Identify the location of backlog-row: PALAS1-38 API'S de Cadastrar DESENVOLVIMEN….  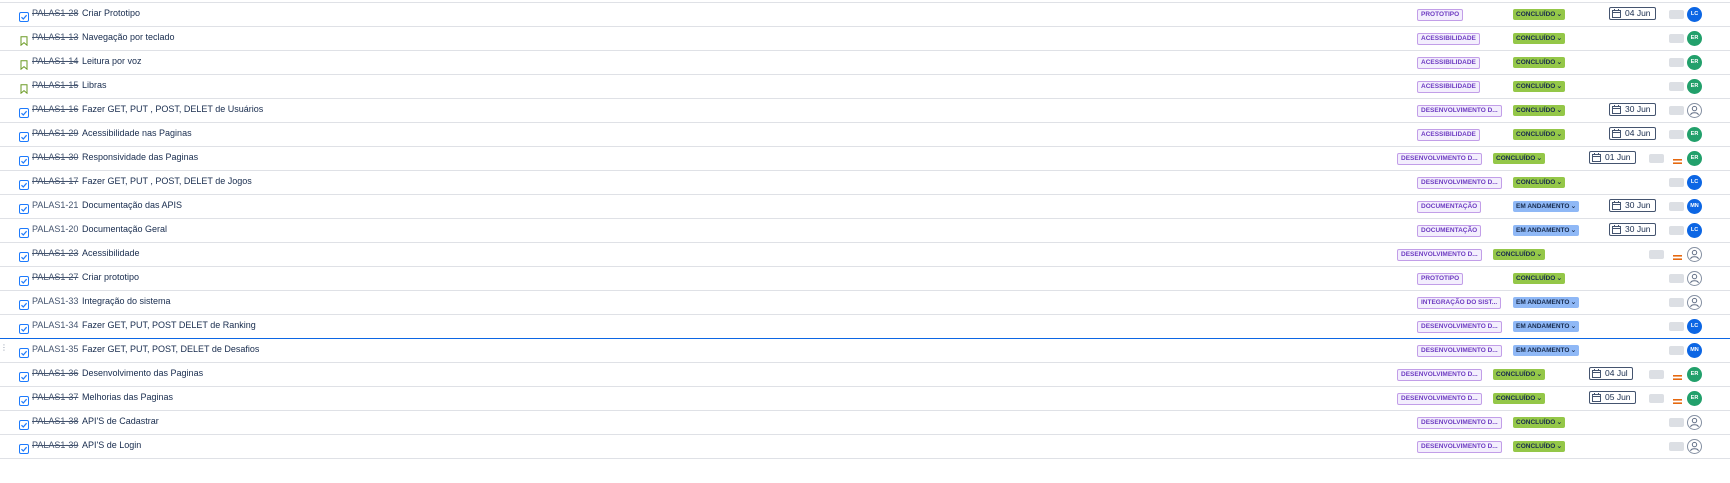
(865, 423).